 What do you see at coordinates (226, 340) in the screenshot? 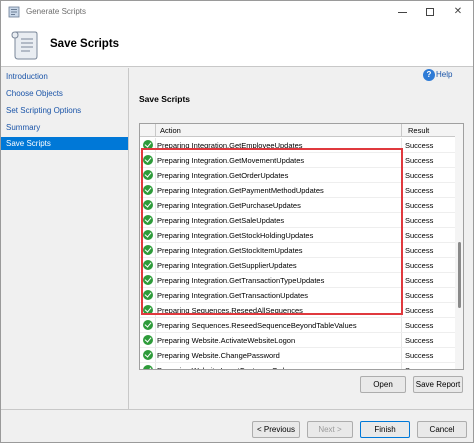
I see `action-cell: Preparing Website.ActivateWebsiteLogon` at bounding box center [226, 340].